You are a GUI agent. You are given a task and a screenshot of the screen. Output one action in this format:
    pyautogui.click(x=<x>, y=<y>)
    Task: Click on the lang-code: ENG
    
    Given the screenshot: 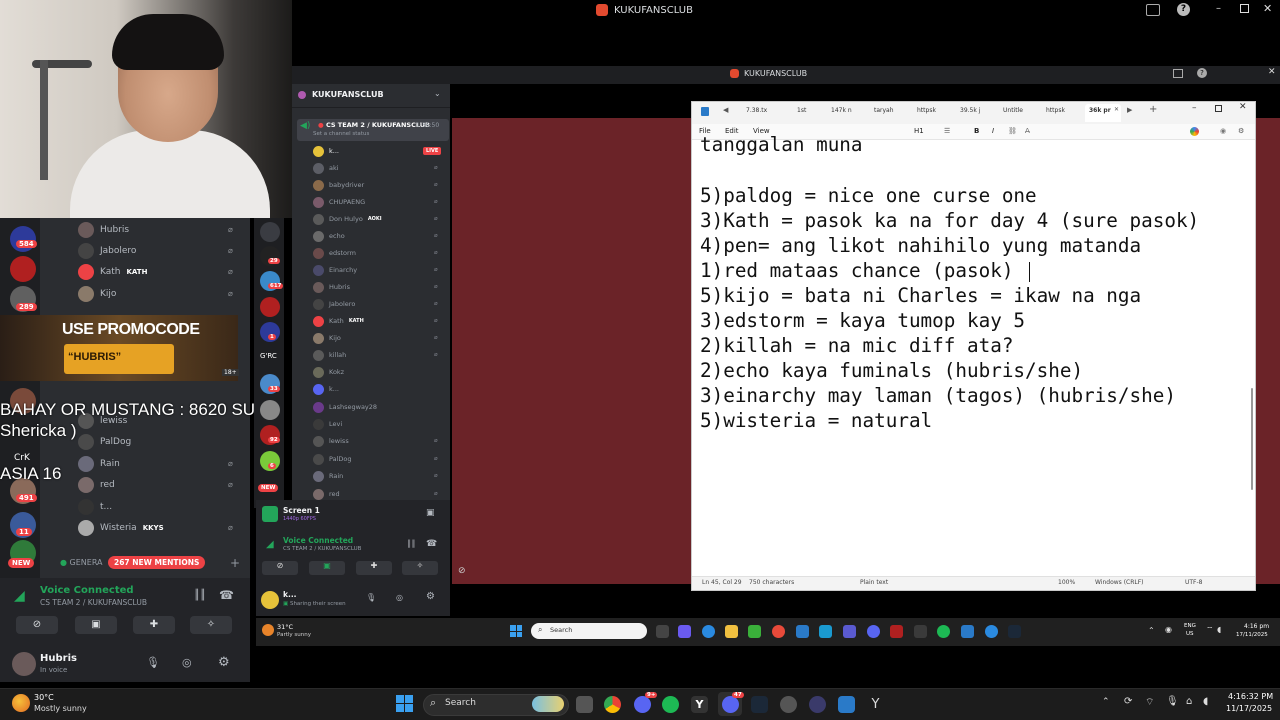 What is the action you would take?
    pyautogui.click(x=1190, y=626)
    